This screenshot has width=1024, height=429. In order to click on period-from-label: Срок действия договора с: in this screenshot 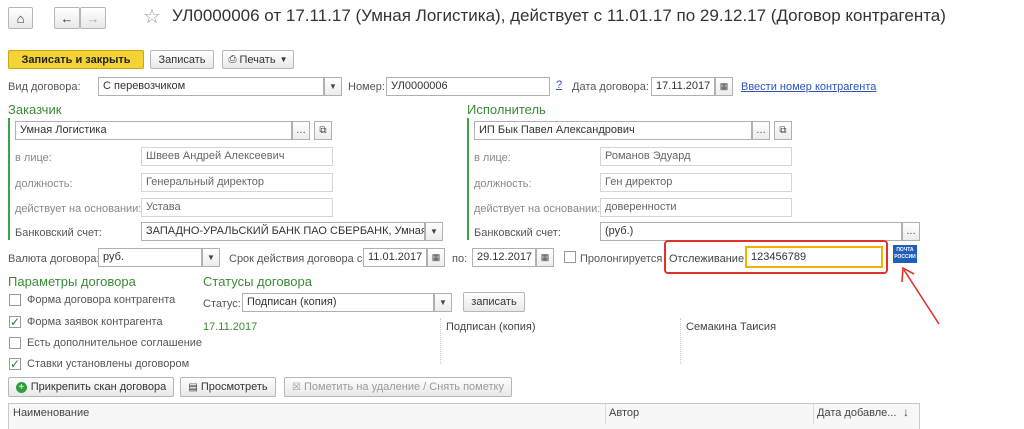, I will do `click(297, 259)`.